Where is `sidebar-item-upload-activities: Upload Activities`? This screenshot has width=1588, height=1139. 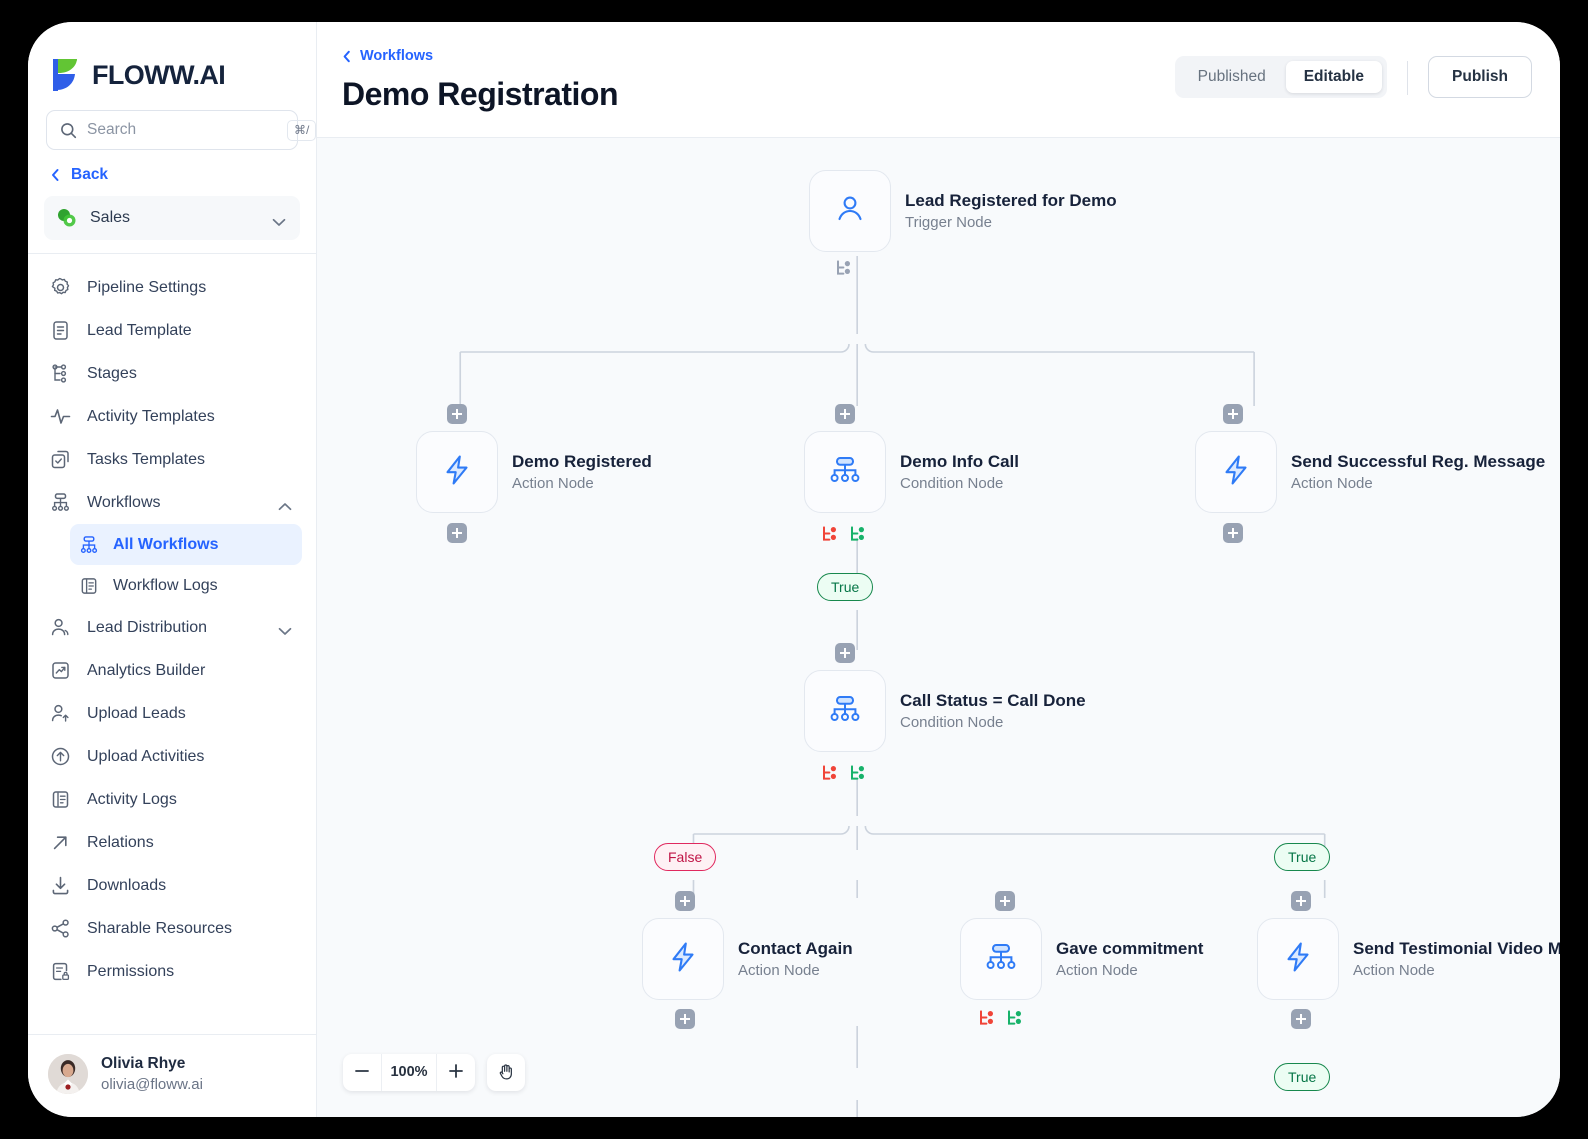
sidebar-item-upload-activities: Upload Activities is located at coordinates (172, 756).